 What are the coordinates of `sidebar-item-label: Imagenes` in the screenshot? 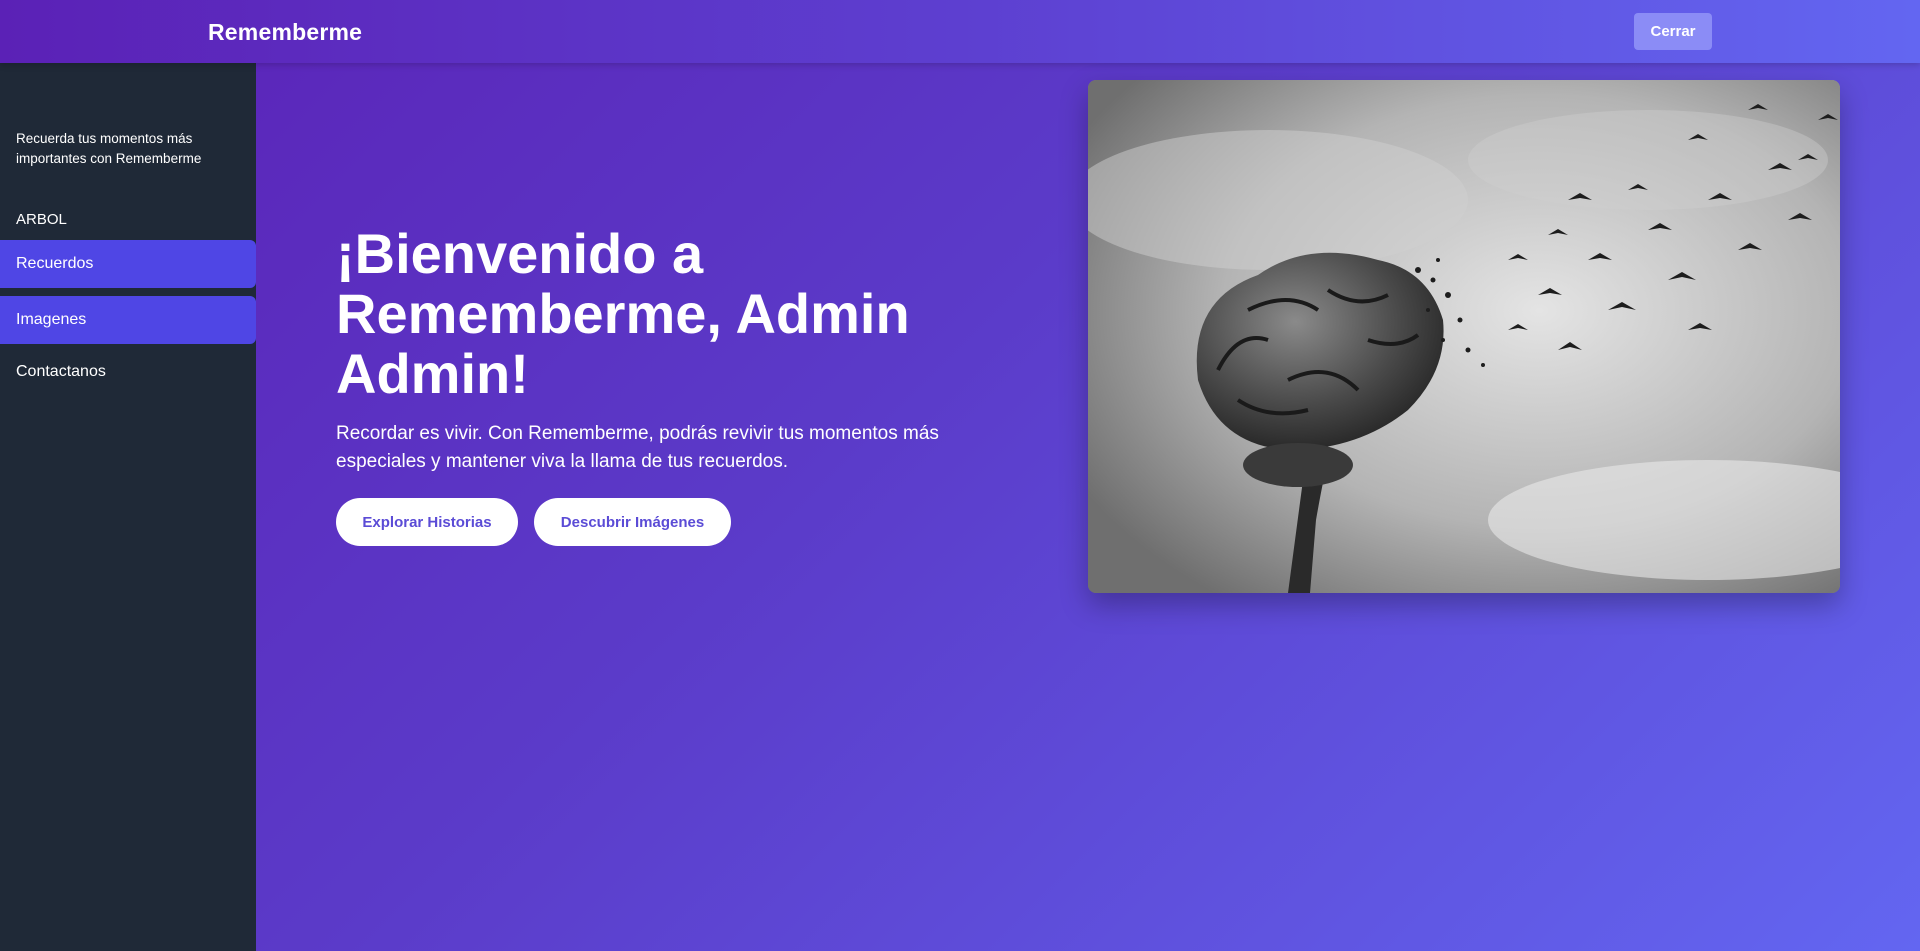 It's located at (51, 319).